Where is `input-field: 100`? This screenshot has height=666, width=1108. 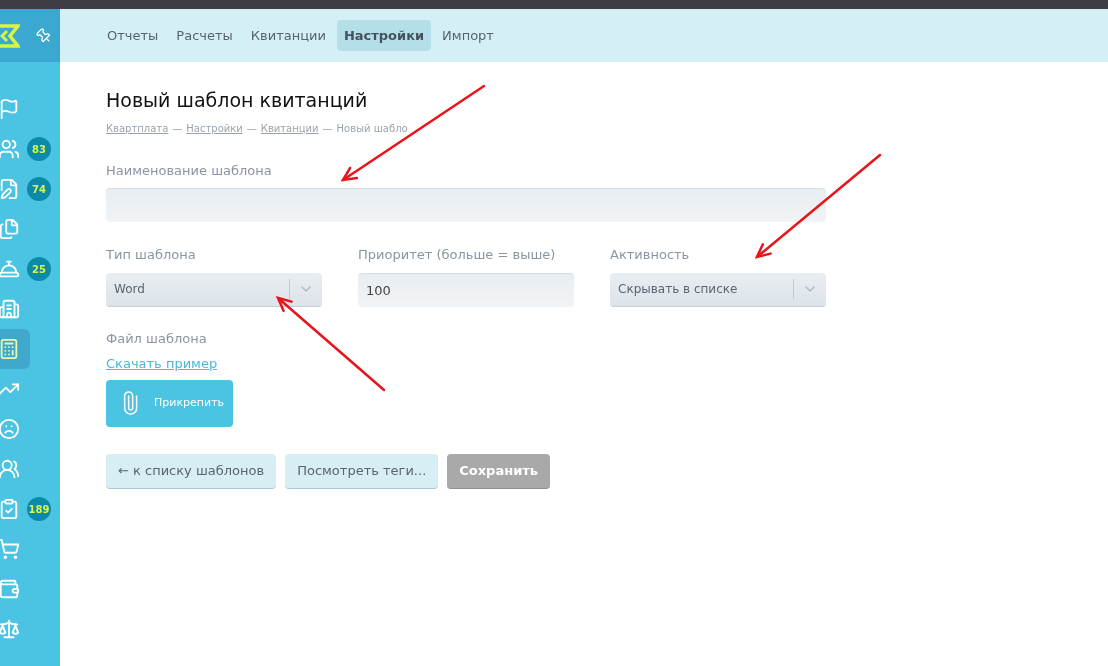
input-field: 100 is located at coordinates (466, 289).